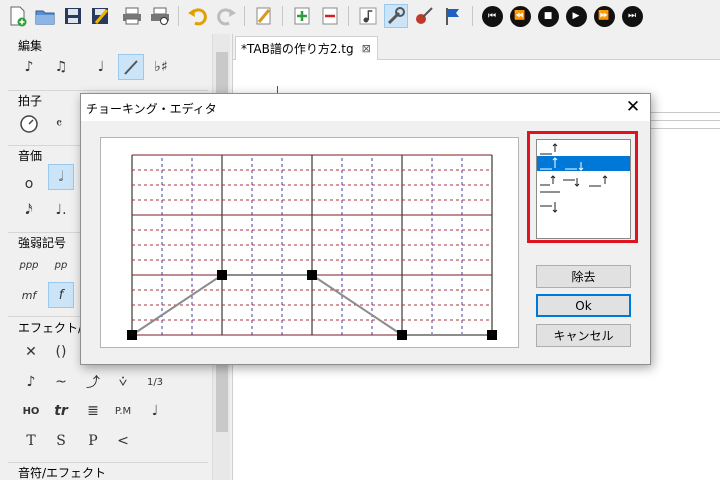 Image resolution: width=720 pixels, height=480 pixels. I want to click on ok-button: Ok, so click(583, 305).